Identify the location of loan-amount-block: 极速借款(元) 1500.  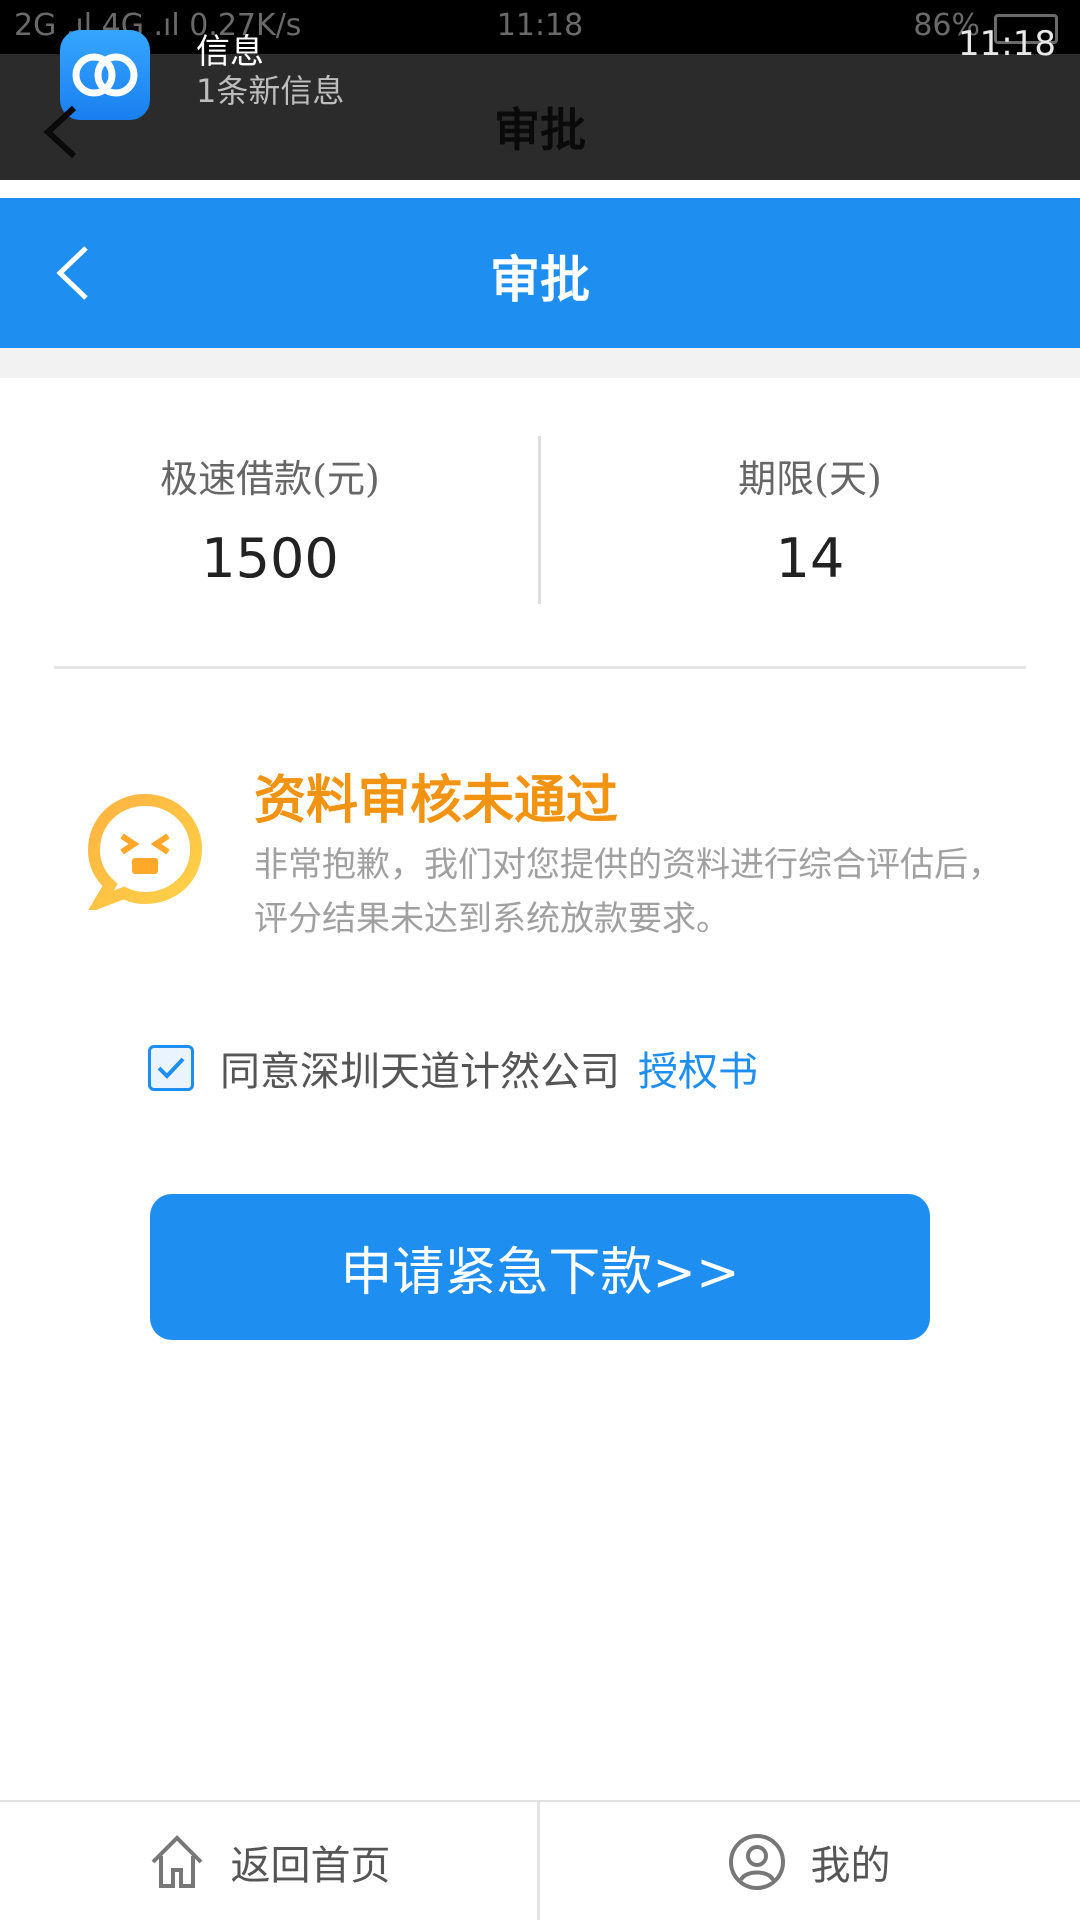
(270, 519).